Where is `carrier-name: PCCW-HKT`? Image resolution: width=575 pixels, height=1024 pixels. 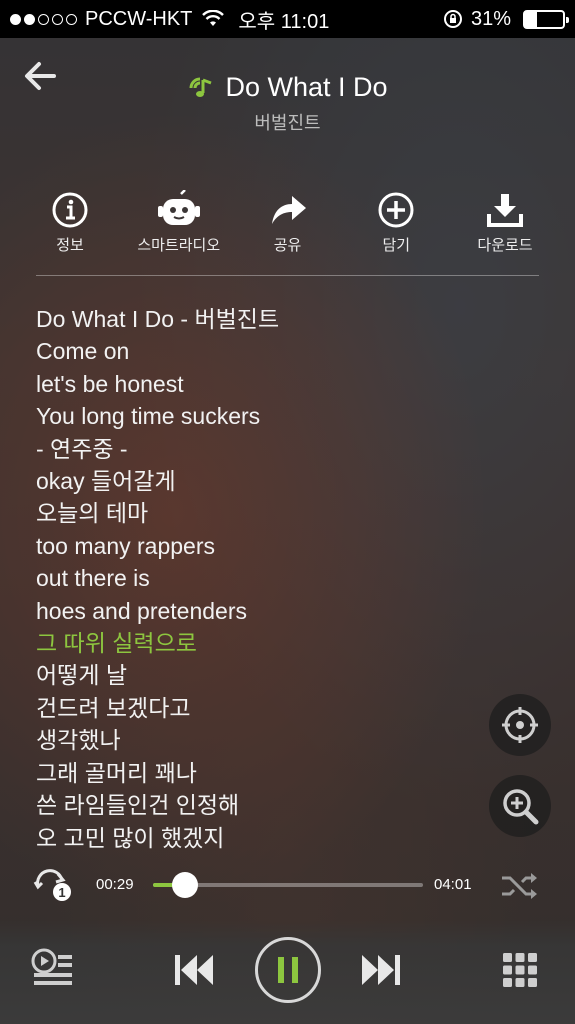 carrier-name: PCCW-HKT is located at coordinates (139, 18).